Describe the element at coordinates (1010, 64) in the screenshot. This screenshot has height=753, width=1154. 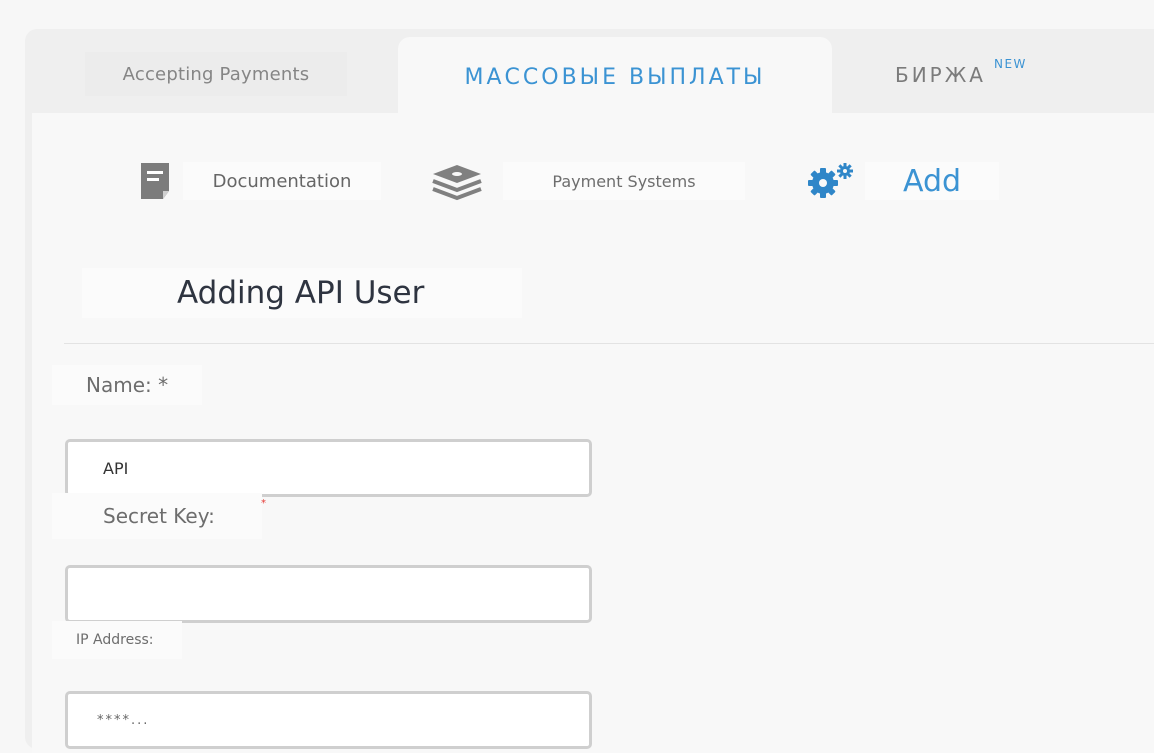
I see `new-badge: NEW` at that location.